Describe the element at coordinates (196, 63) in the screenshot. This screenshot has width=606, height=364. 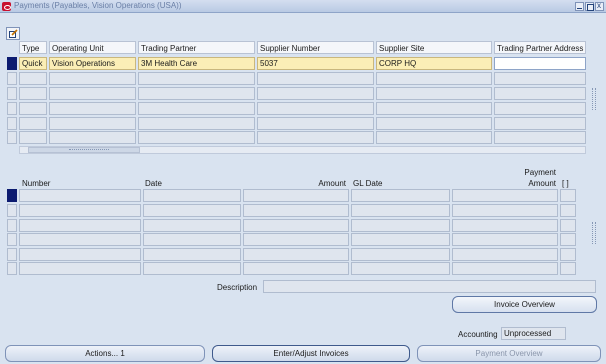
I see `trading-partner-cell: 3M Health Care` at that location.